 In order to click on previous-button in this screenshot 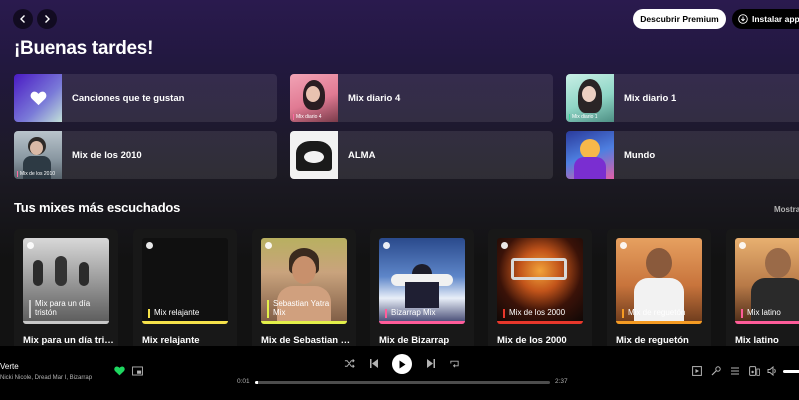, I will do `click(374, 363)`.